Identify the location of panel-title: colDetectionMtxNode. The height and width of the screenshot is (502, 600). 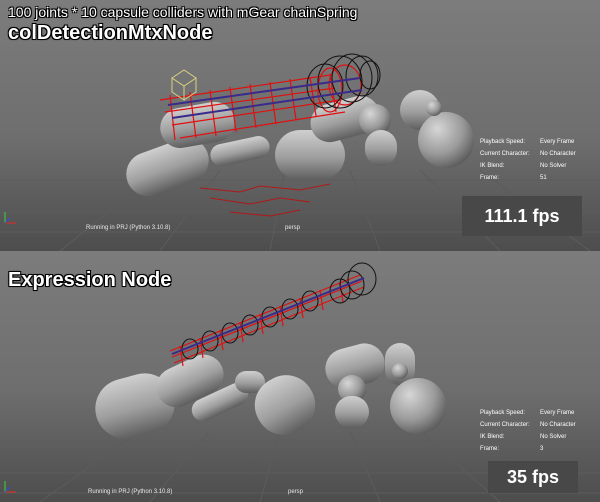
(110, 33).